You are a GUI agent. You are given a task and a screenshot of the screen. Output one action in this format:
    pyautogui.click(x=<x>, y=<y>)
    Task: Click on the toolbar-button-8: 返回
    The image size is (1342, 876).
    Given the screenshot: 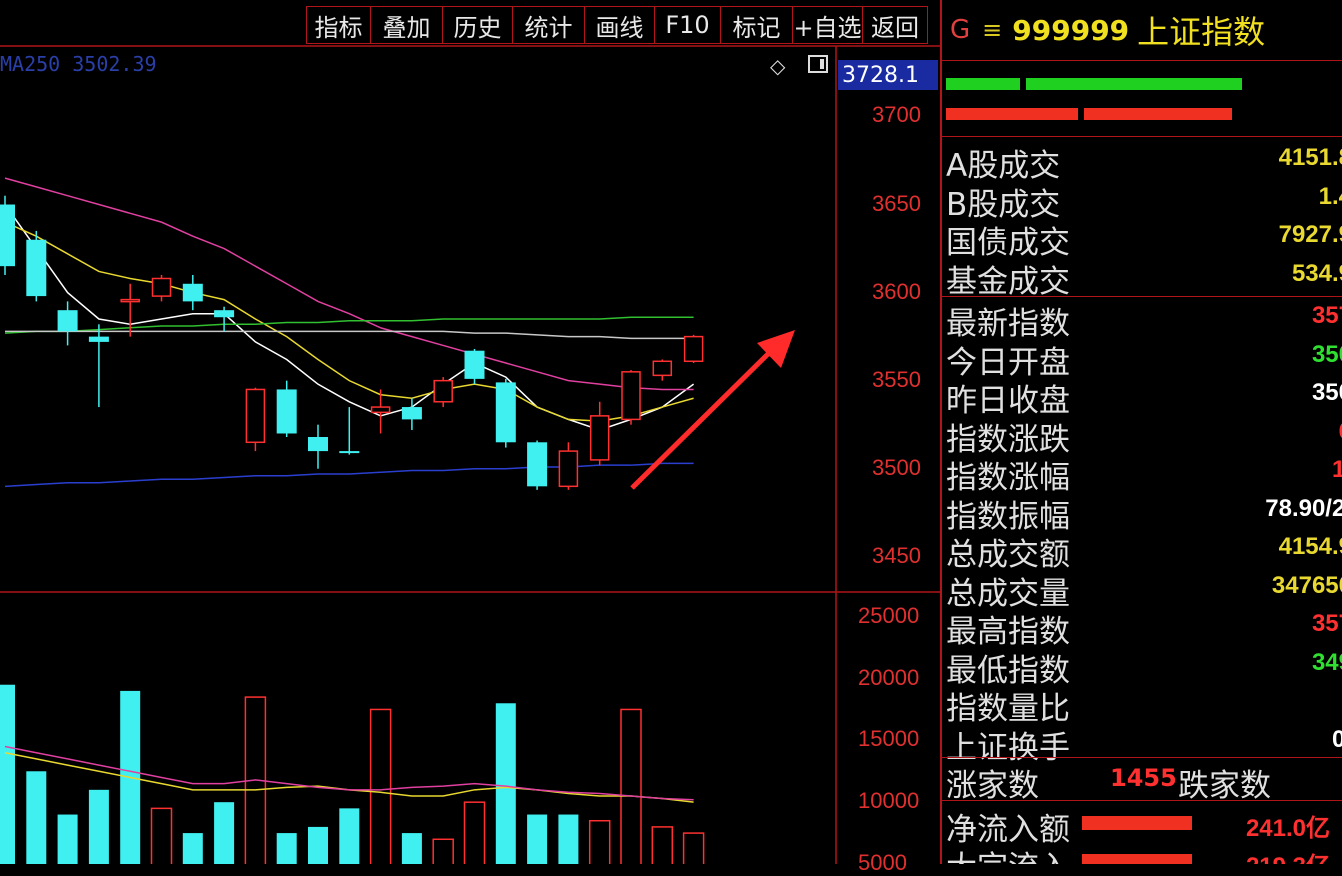 What is the action you would take?
    pyautogui.click(x=895, y=25)
    